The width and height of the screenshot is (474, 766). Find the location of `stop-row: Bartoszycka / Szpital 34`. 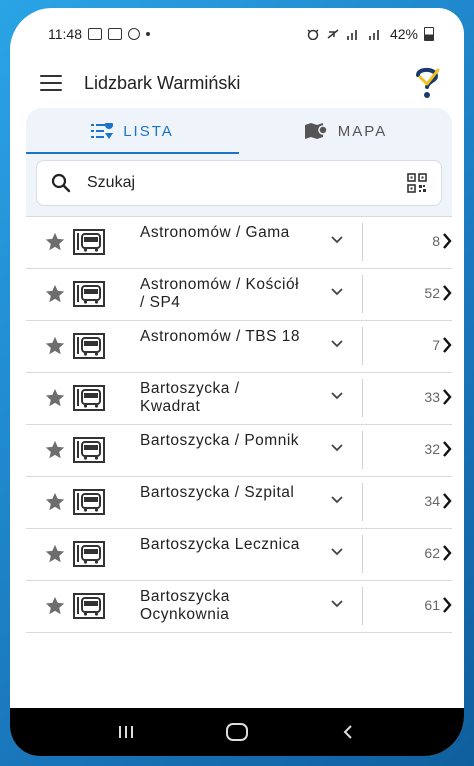

stop-row: Bartoszycka / Szpital 34 is located at coordinates (239, 502).